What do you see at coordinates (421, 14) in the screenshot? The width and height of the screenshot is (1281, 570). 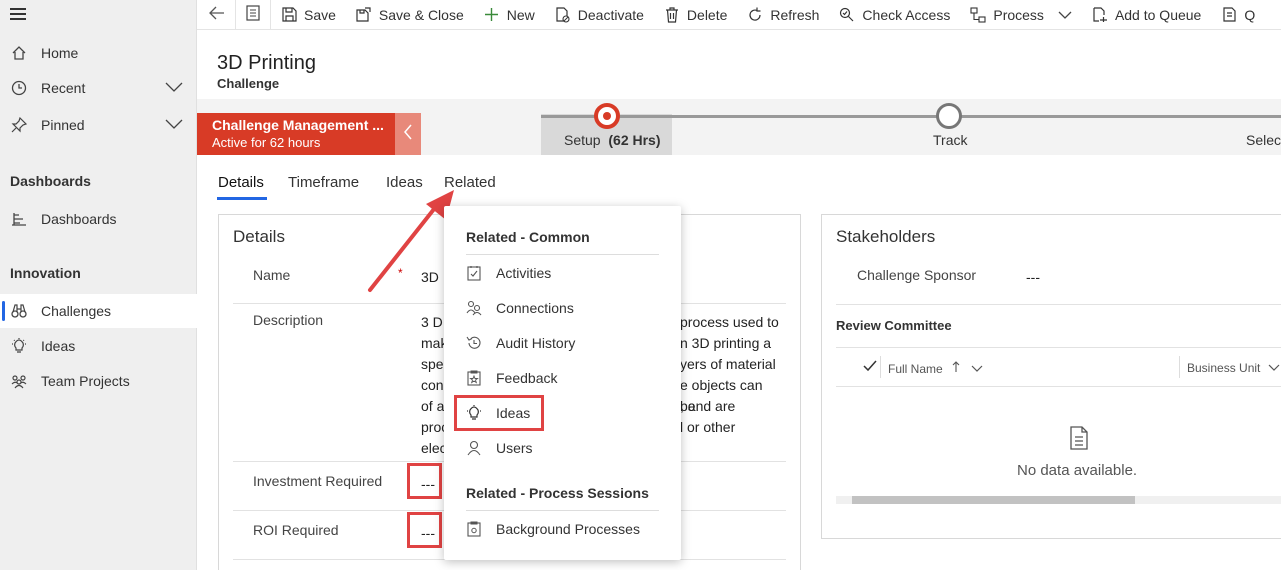 I see `save-and-close-label: Save & Close` at bounding box center [421, 14].